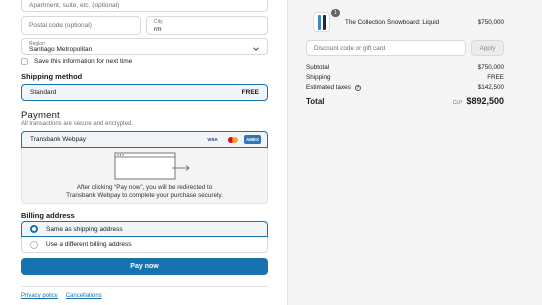 The width and height of the screenshot is (542, 305). What do you see at coordinates (405, 87) in the screenshot?
I see `taxes-row: Estimated taxes ? $142,500` at bounding box center [405, 87].